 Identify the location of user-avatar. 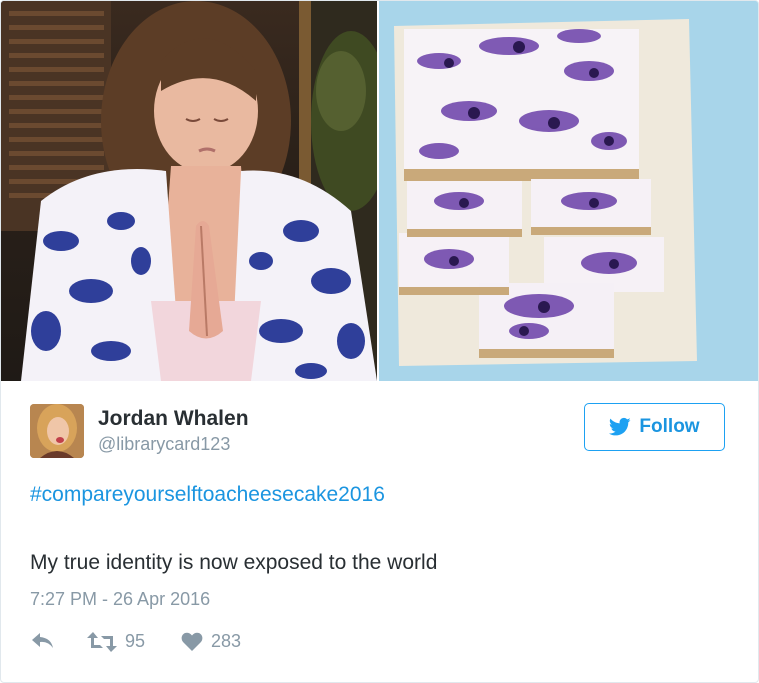
(57, 431).